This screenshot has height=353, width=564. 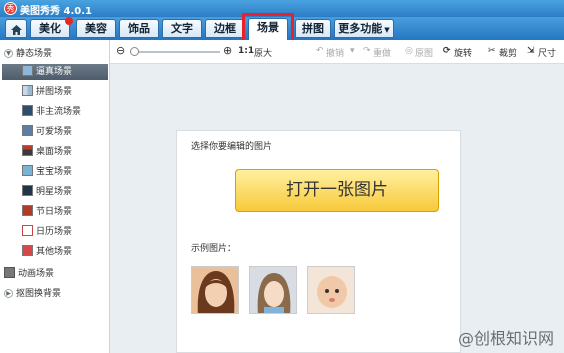 I want to click on group-cutout-background: ▶ 抠图换背景, so click(x=32, y=292).